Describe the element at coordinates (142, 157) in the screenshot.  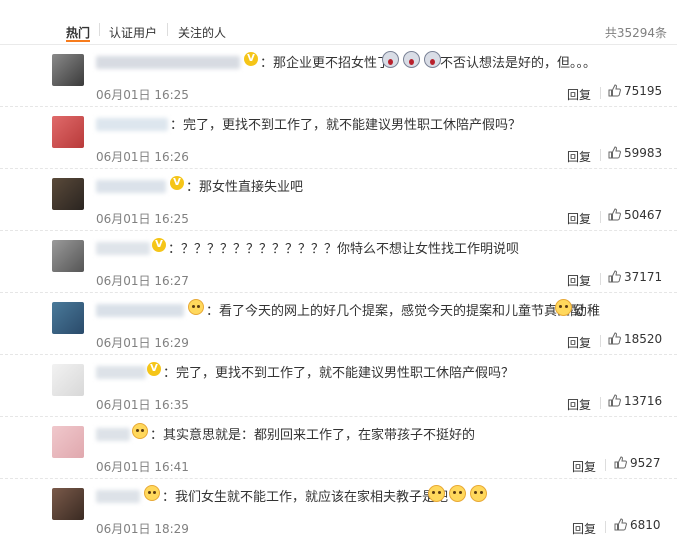
I see `comment-time: 06月01日 16:26` at that location.